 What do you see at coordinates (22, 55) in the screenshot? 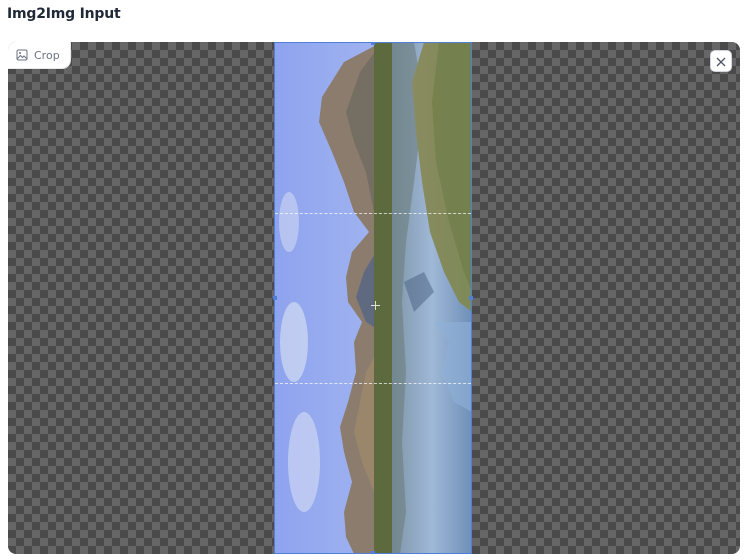
I see `image-icon` at bounding box center [22, 55].